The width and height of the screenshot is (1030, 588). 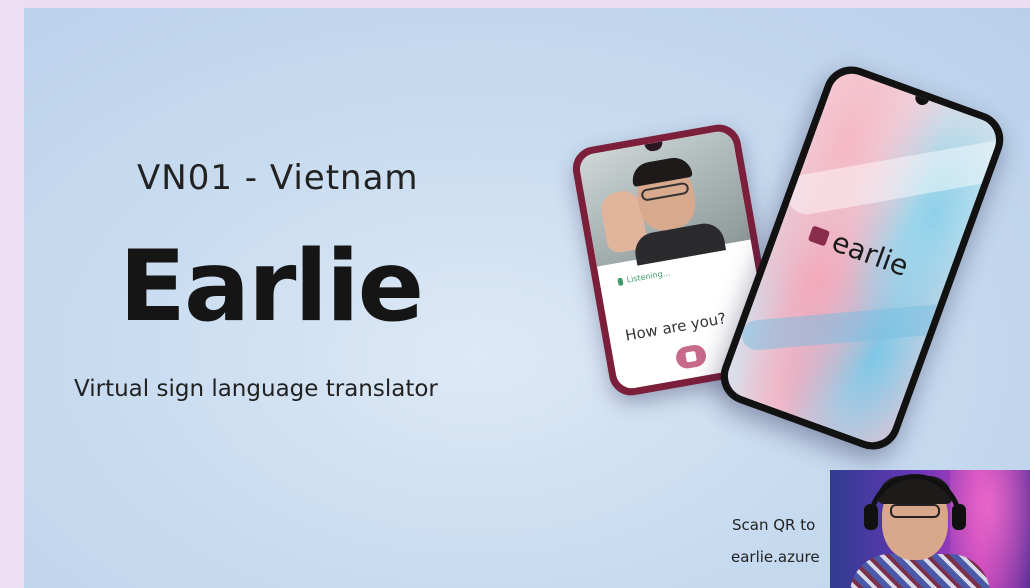 I want to click on phone-notch, so click(x=921, y=101).